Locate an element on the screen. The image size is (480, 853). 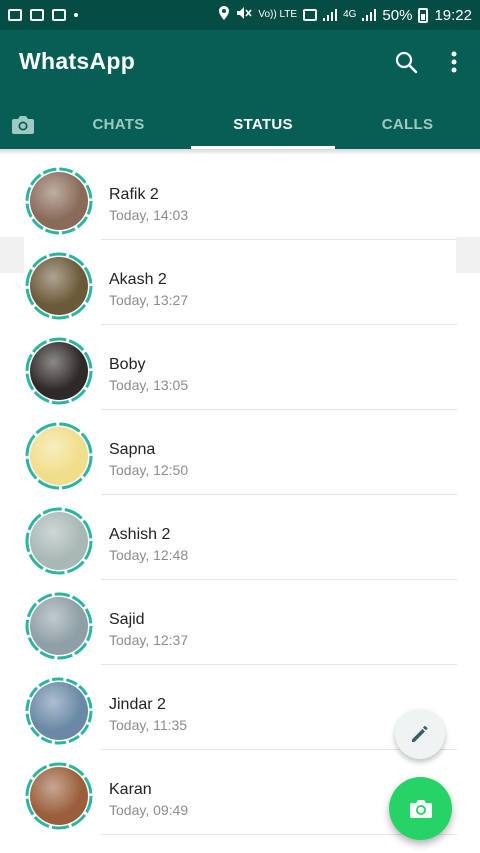
volte-indicator: Vo)) LTE is located at coordinates (278, 14).